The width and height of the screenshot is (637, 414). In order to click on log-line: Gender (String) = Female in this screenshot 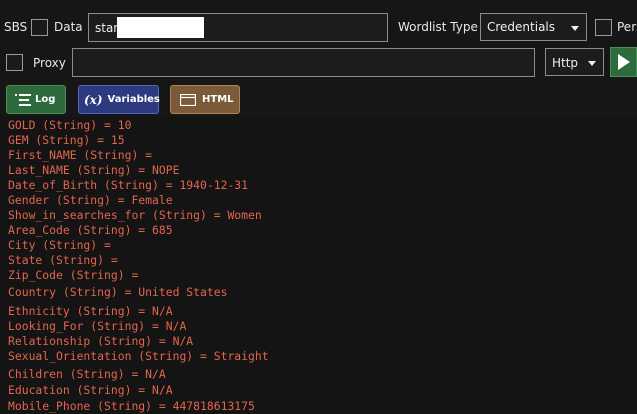, I will do `click(90, 200)`.